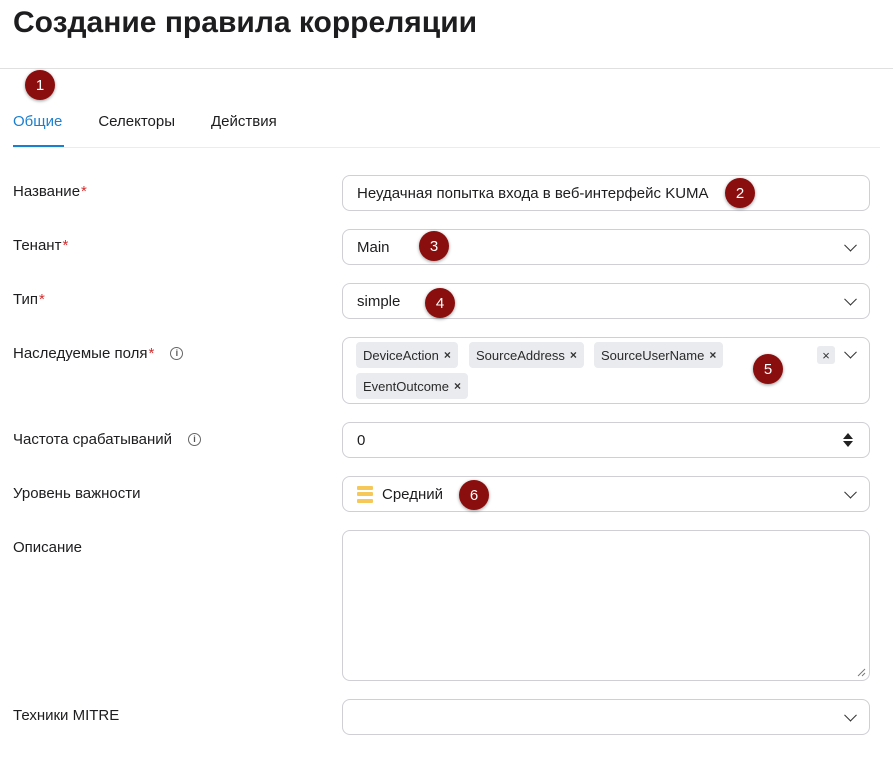 This screenshot has height=764, width=893. I want to click on annotation-badge-4: 4, so click(440, 303).